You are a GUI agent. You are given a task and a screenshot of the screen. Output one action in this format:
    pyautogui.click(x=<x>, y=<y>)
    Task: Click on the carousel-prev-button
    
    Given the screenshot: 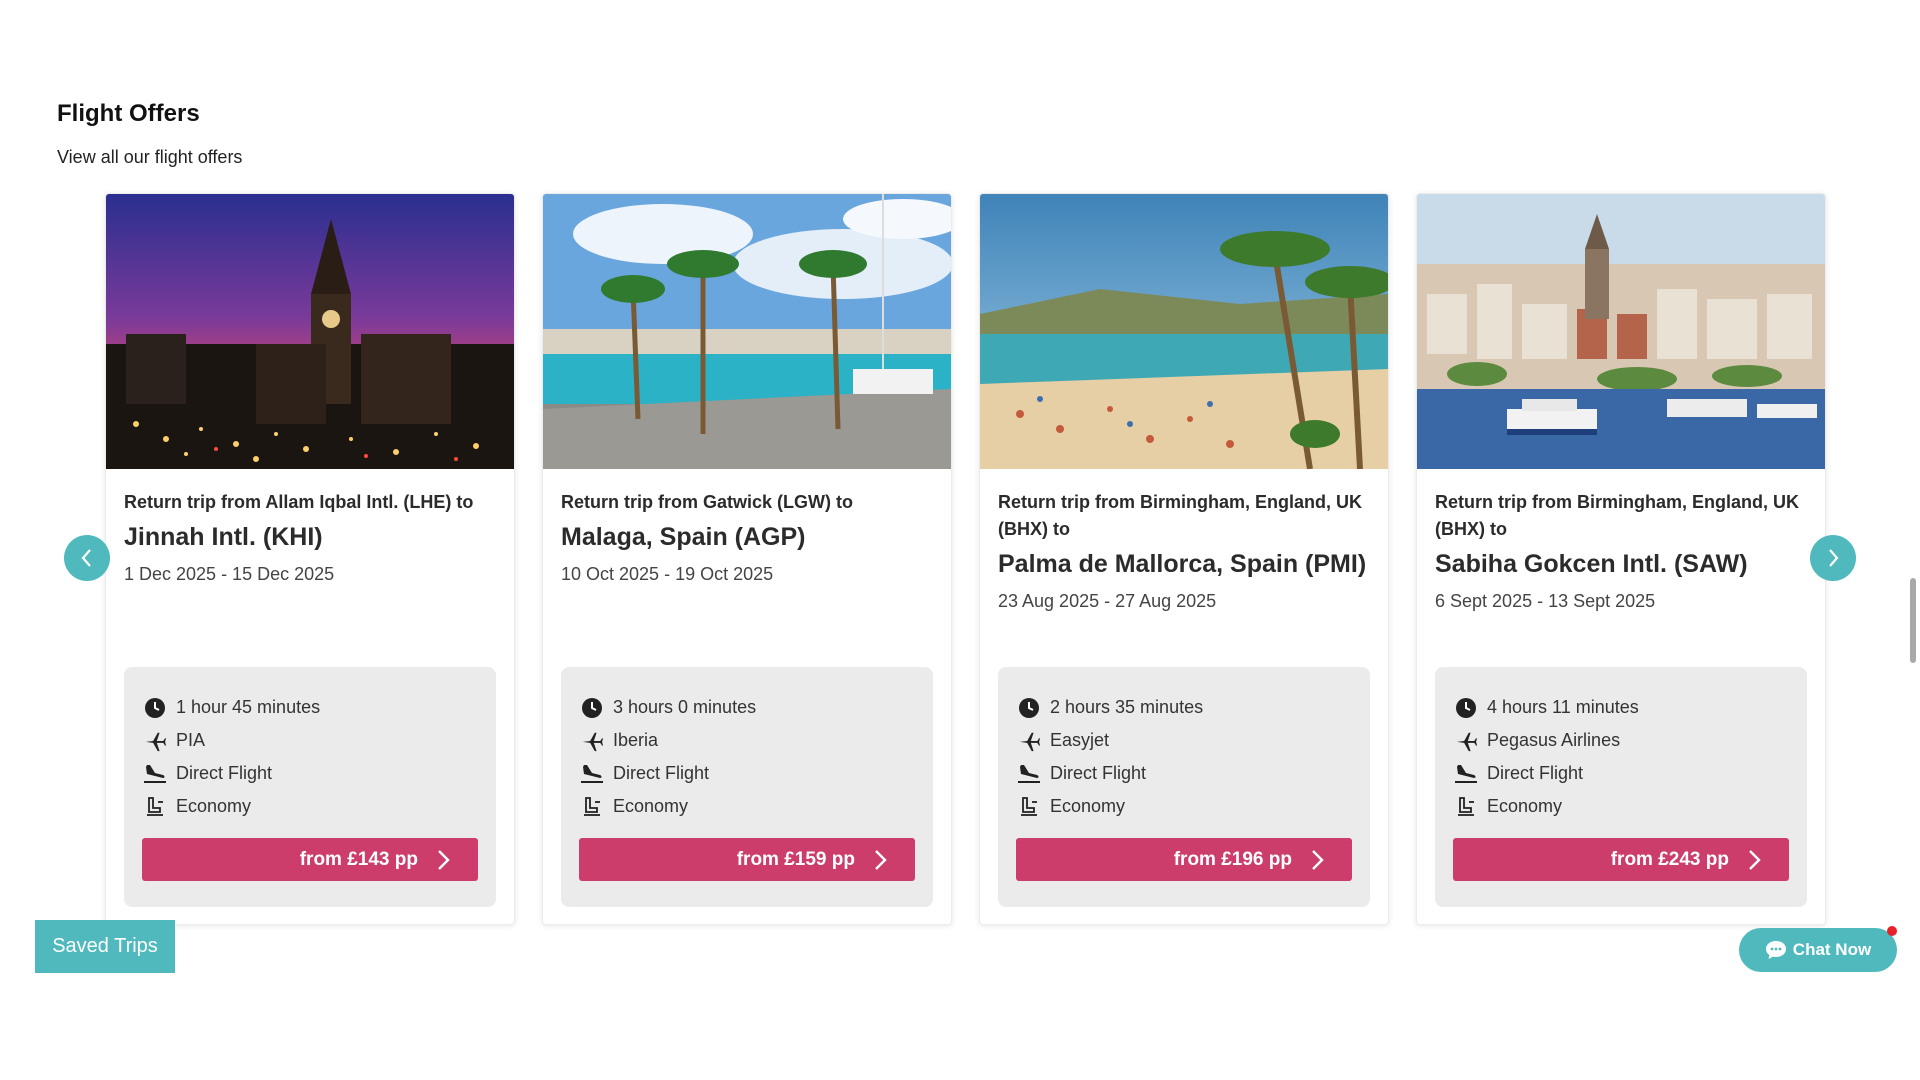 What is the action you would take?
    pyautogui.click(x=87, y=558)
    